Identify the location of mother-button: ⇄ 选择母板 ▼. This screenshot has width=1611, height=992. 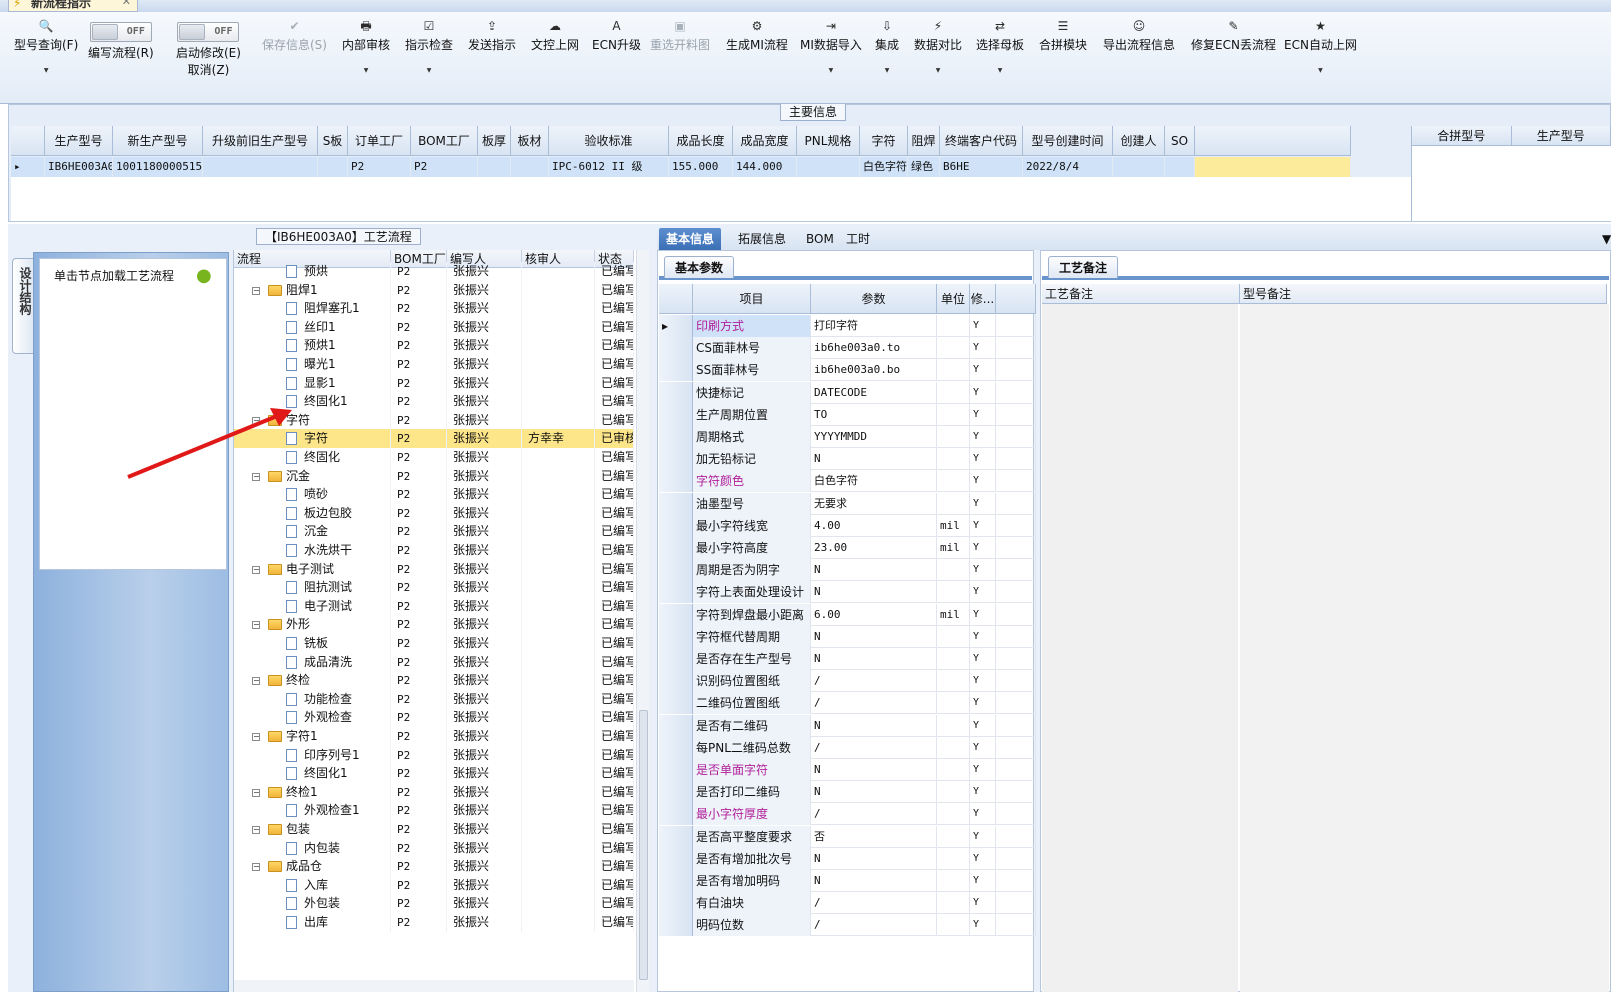
(1000, 46).